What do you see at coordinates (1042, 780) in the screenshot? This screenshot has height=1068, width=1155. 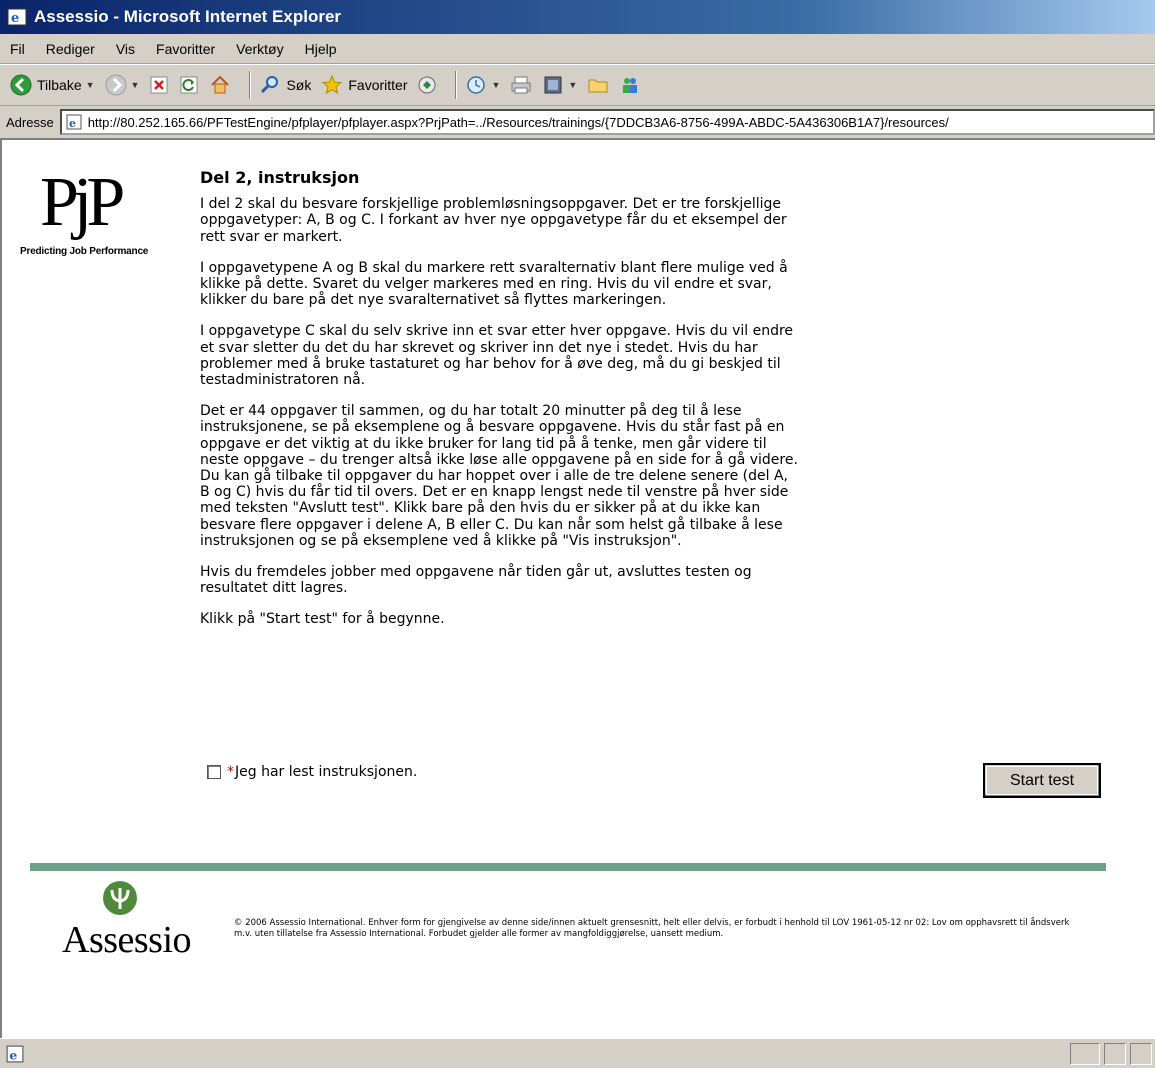 I see `start-test-button: Start test` at bounding box center [1042, 780].